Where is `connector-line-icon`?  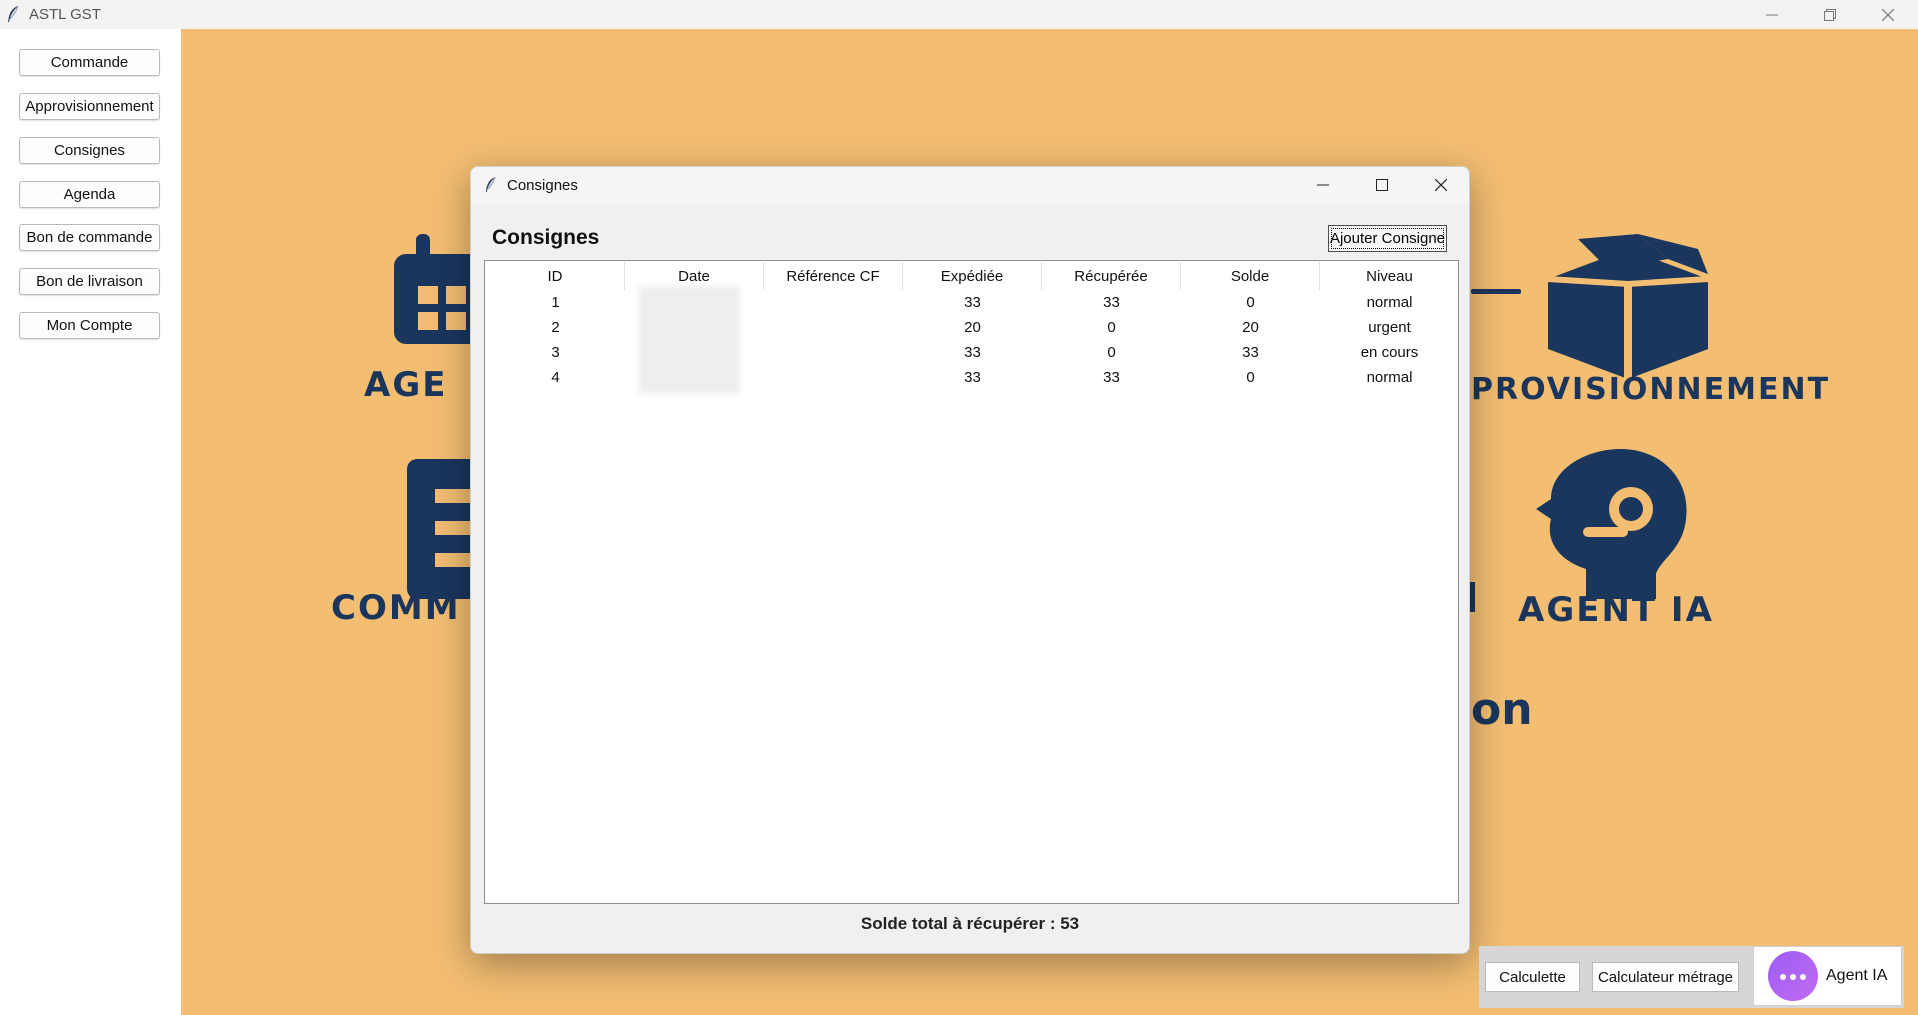
connector-line-icon is located at coordinates (1496, 291).